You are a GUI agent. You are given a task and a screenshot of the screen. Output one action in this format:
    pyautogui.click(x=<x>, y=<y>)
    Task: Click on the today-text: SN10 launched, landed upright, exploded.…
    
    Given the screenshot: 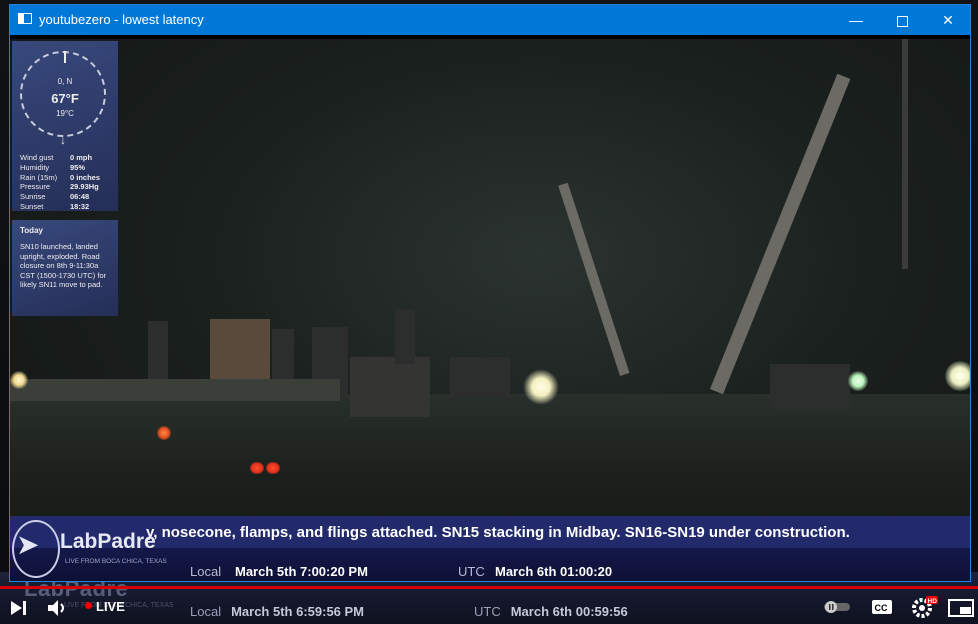 What is the action you would take?
    pyautogui.click(x=63, y=265)
    